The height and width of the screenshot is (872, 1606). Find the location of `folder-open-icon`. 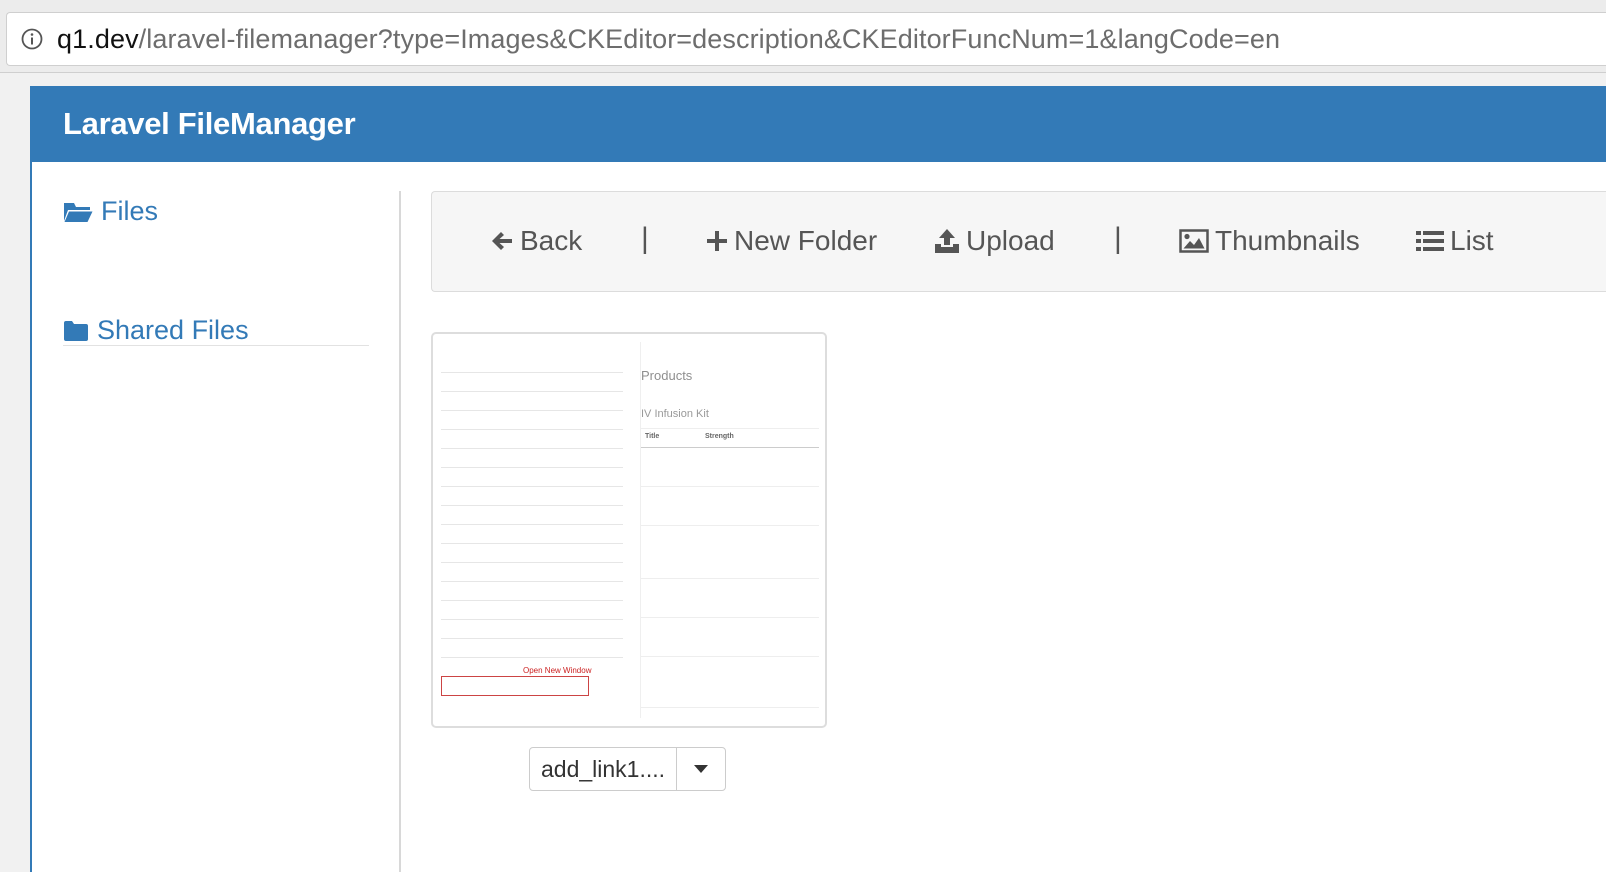

folder-open-icon is located at coordinates (78, 212).